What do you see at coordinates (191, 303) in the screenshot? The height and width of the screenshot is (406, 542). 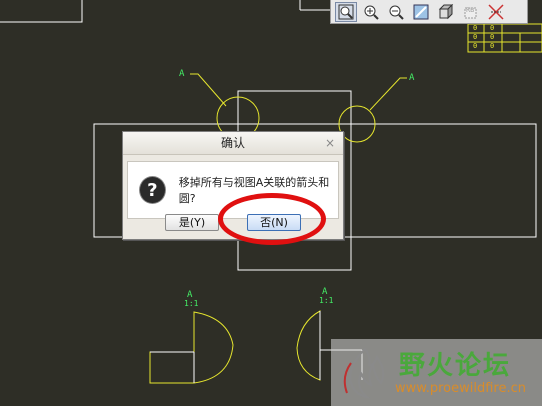 I see `detail-scale-1: 1:1` at bounding box center [191, 303].